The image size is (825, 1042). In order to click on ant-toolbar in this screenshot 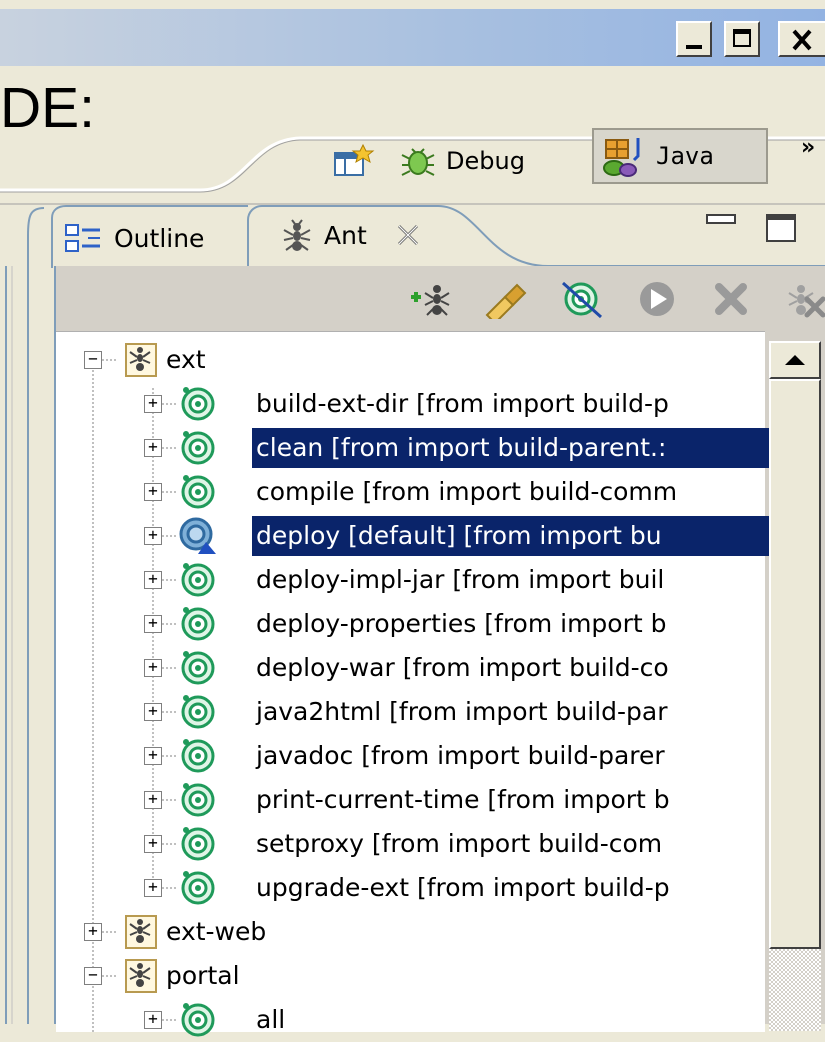, I will do `click(440, 298)`.